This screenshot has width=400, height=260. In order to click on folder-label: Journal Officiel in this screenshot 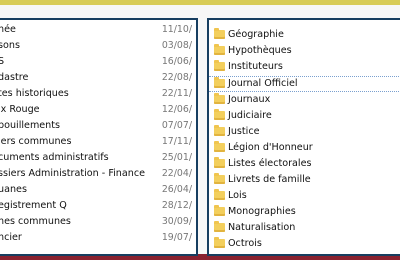, I will do `click(263, 83)`.